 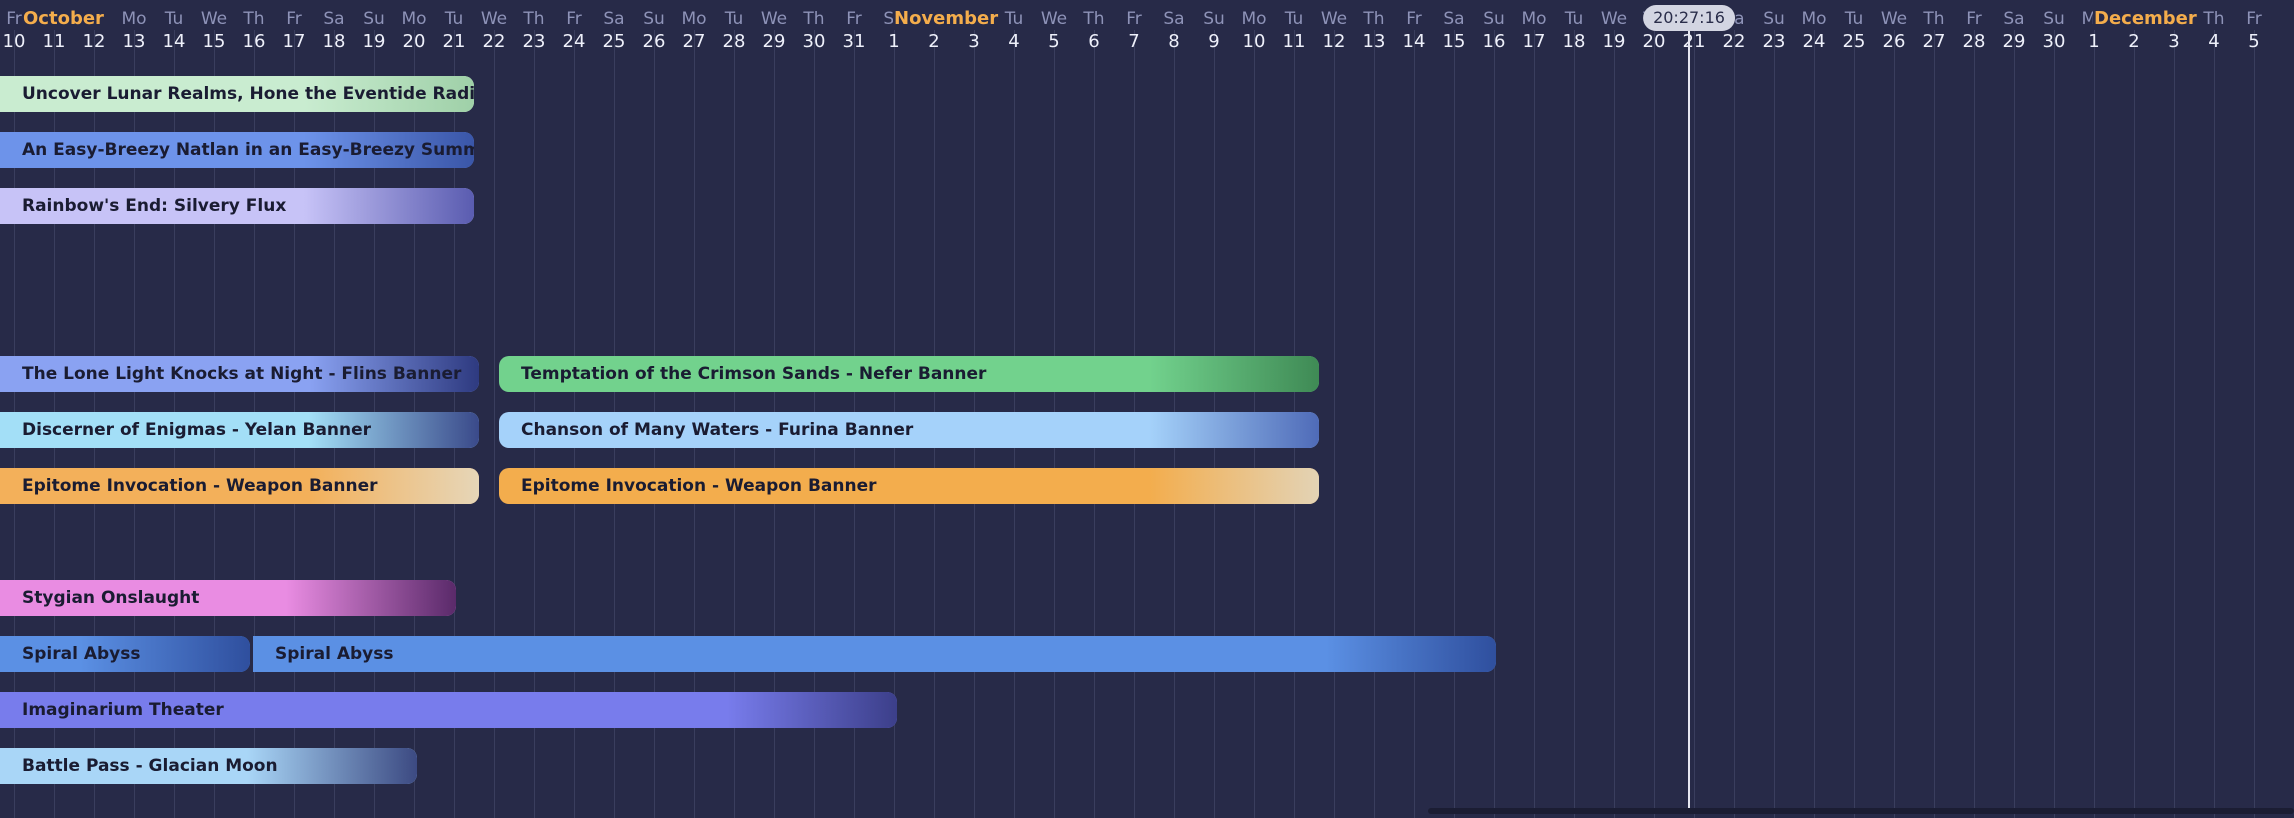 What do you see at coordinates (254, 41) in the screenshot?
I see `day-number: 16` at bounding box center [254, 41].